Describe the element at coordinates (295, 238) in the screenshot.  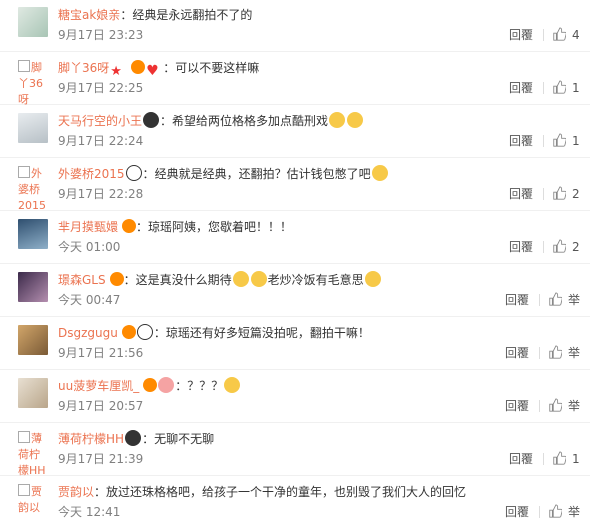
I see `comment-row: 芈月摸甄嬛 ：琼瑶阿姨，您歇着吧！！！ 今天 01:00 回覆 2` at that location.